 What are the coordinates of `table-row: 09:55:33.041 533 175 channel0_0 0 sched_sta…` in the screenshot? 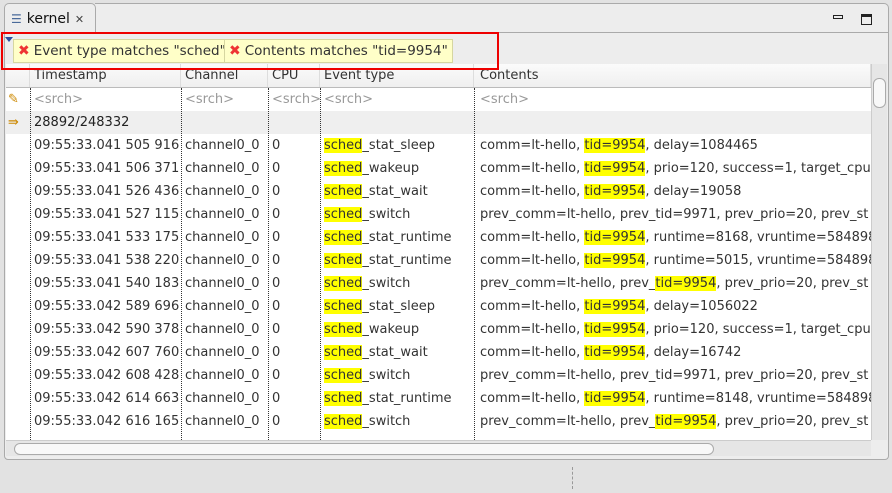 It's located at (438, 237).